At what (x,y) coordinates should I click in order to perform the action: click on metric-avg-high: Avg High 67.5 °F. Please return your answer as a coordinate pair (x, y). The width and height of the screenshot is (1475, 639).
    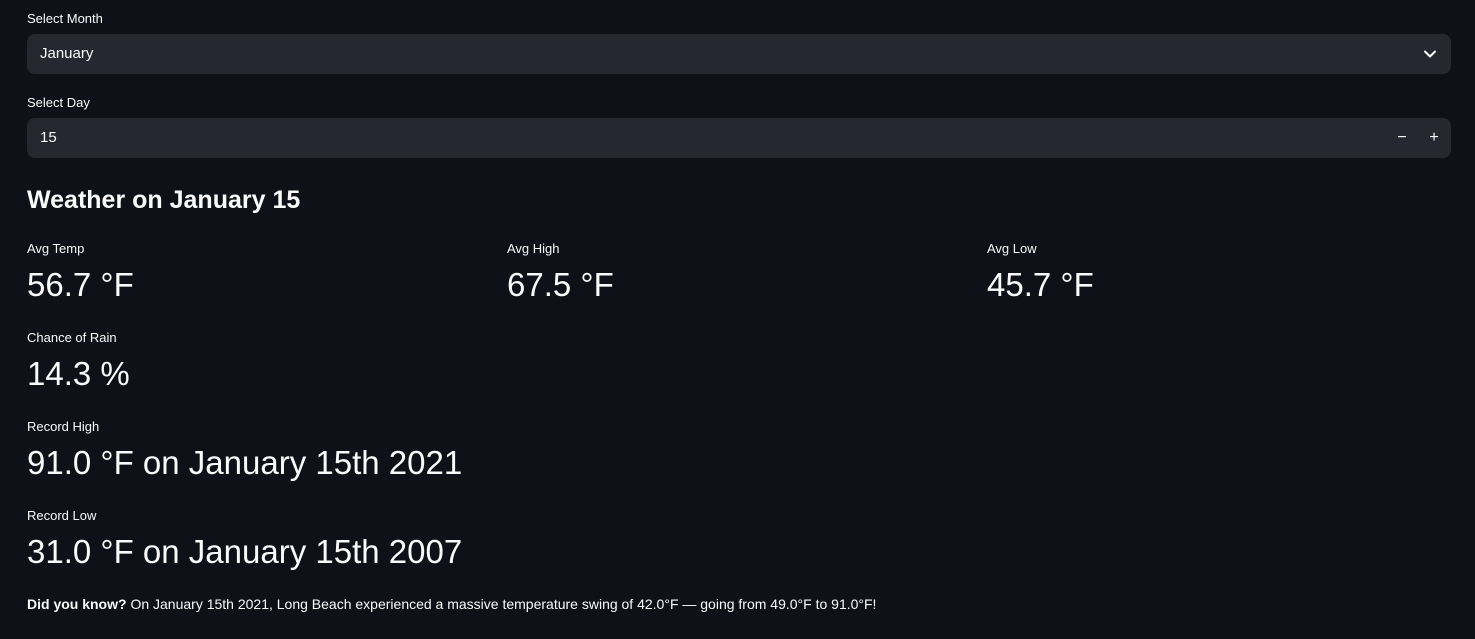
    Looking at the image, I should click on (560, 273).